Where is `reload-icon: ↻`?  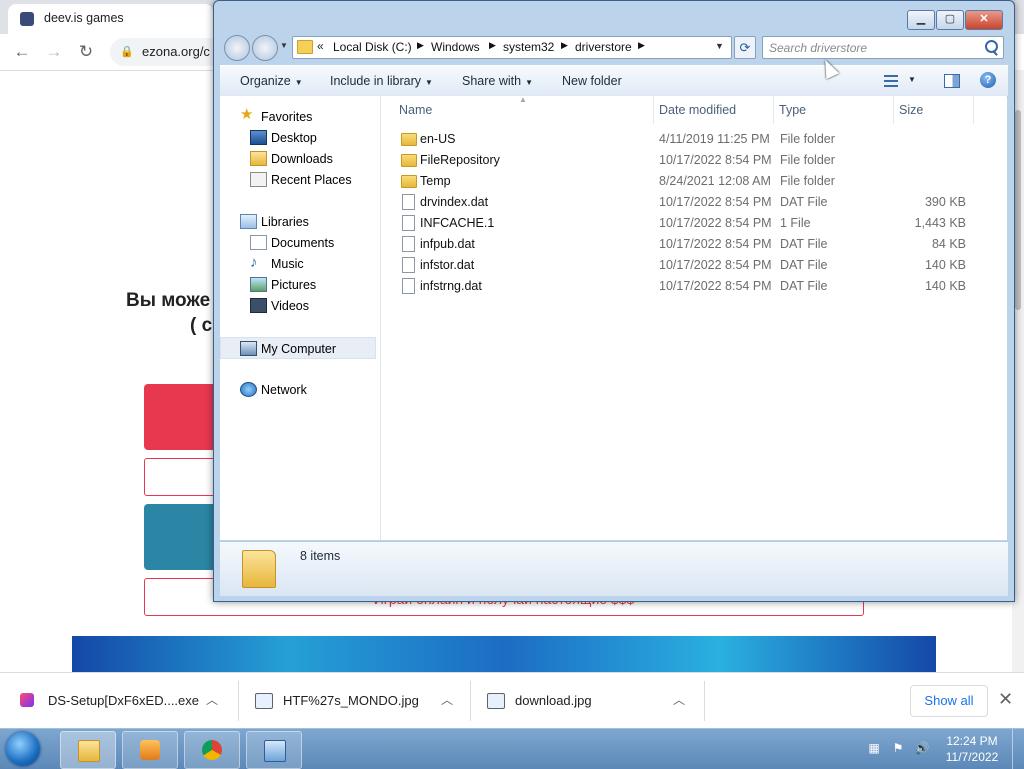 reload-icon: ↻ is located at coordinates (86, 52).